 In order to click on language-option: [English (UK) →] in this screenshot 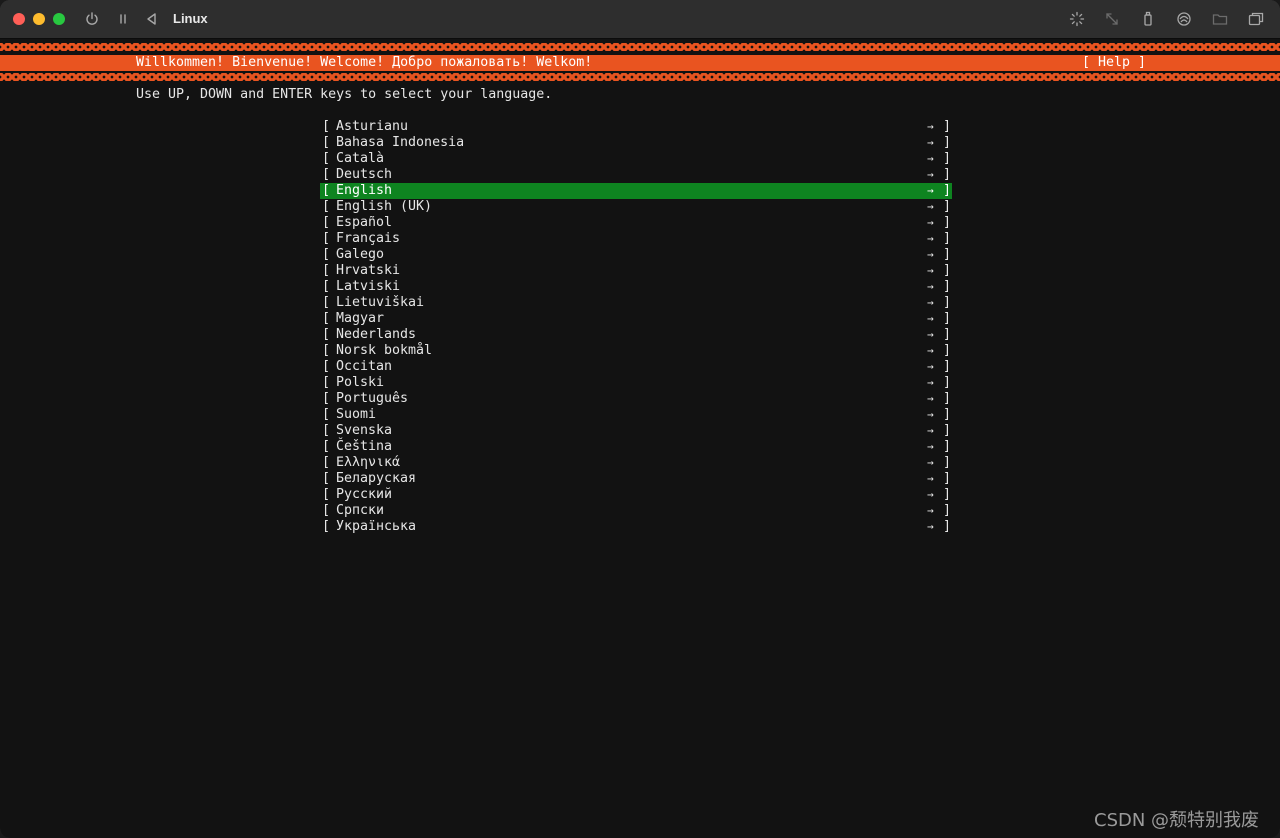, I will do `click(636, 207)`.